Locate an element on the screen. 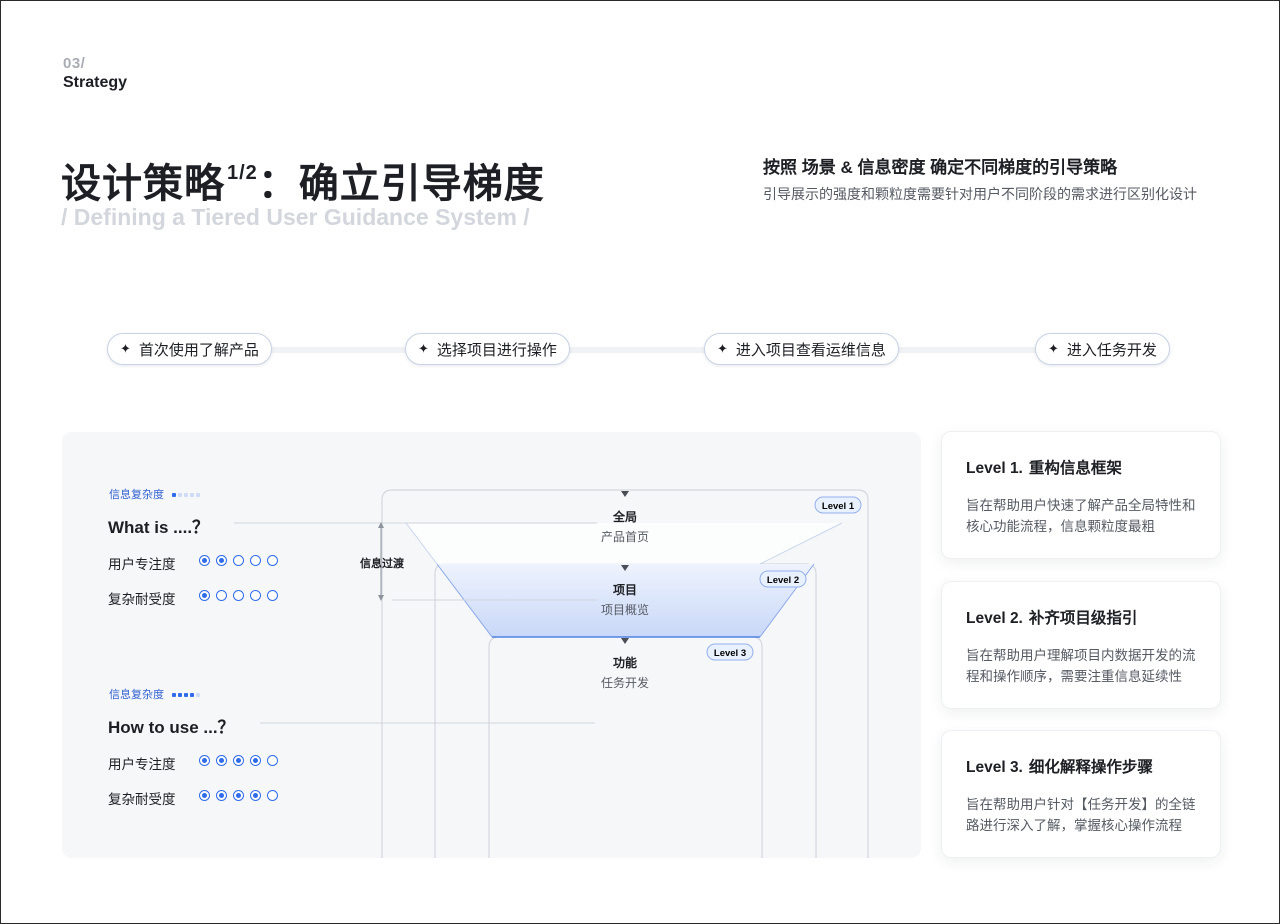 The width and height of the screenshot is (1280, 924). question-how-to-use: How to use ...？ is located at coordinates (171, 727).